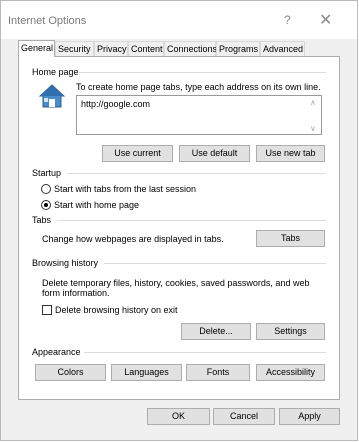 This screenshot has height=442, width=359. Describe the element at coordinates (116, 310) in the screenshot. I see `delete-history-on-exit-label: Delete browsing history on exit` at that location.